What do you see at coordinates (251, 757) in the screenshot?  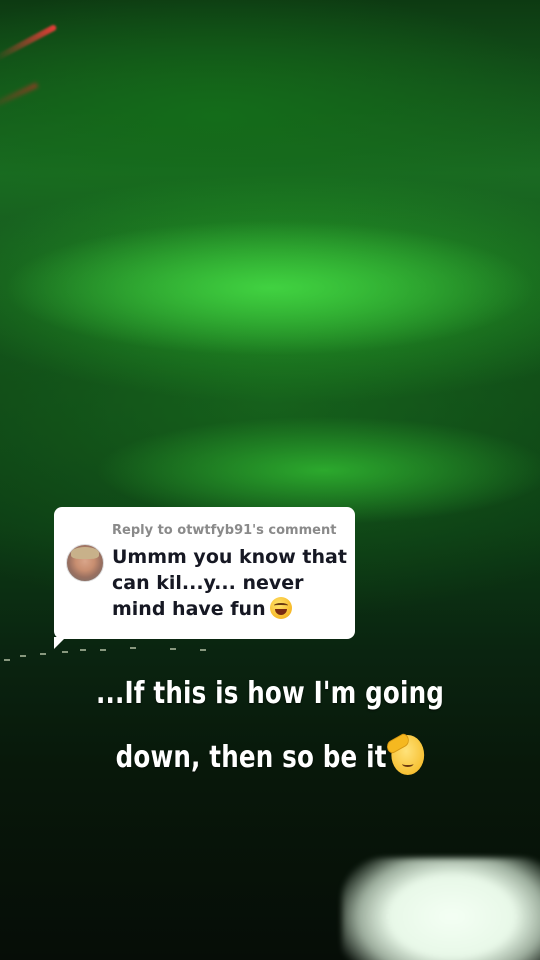 I see `caption-text-2: down, then so be it` at bounding box center [251, 757].